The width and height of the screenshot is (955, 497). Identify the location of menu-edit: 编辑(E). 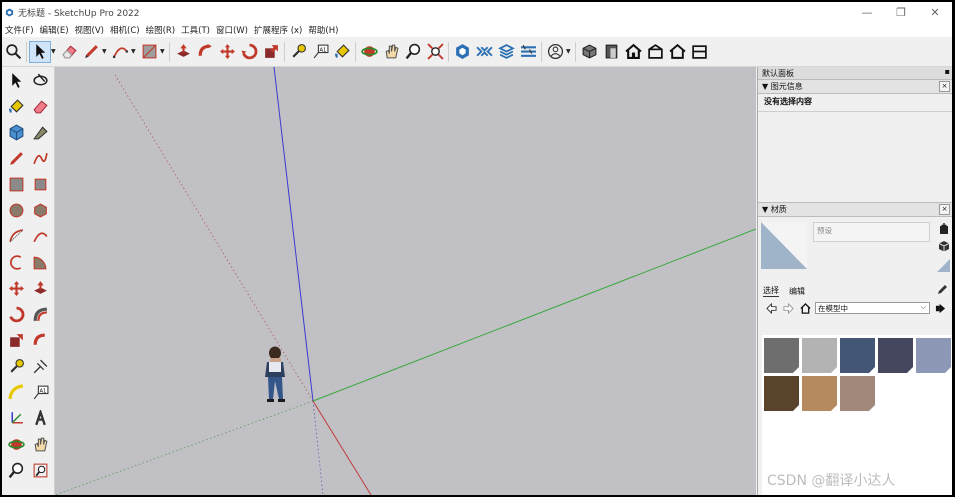
(54, 30).